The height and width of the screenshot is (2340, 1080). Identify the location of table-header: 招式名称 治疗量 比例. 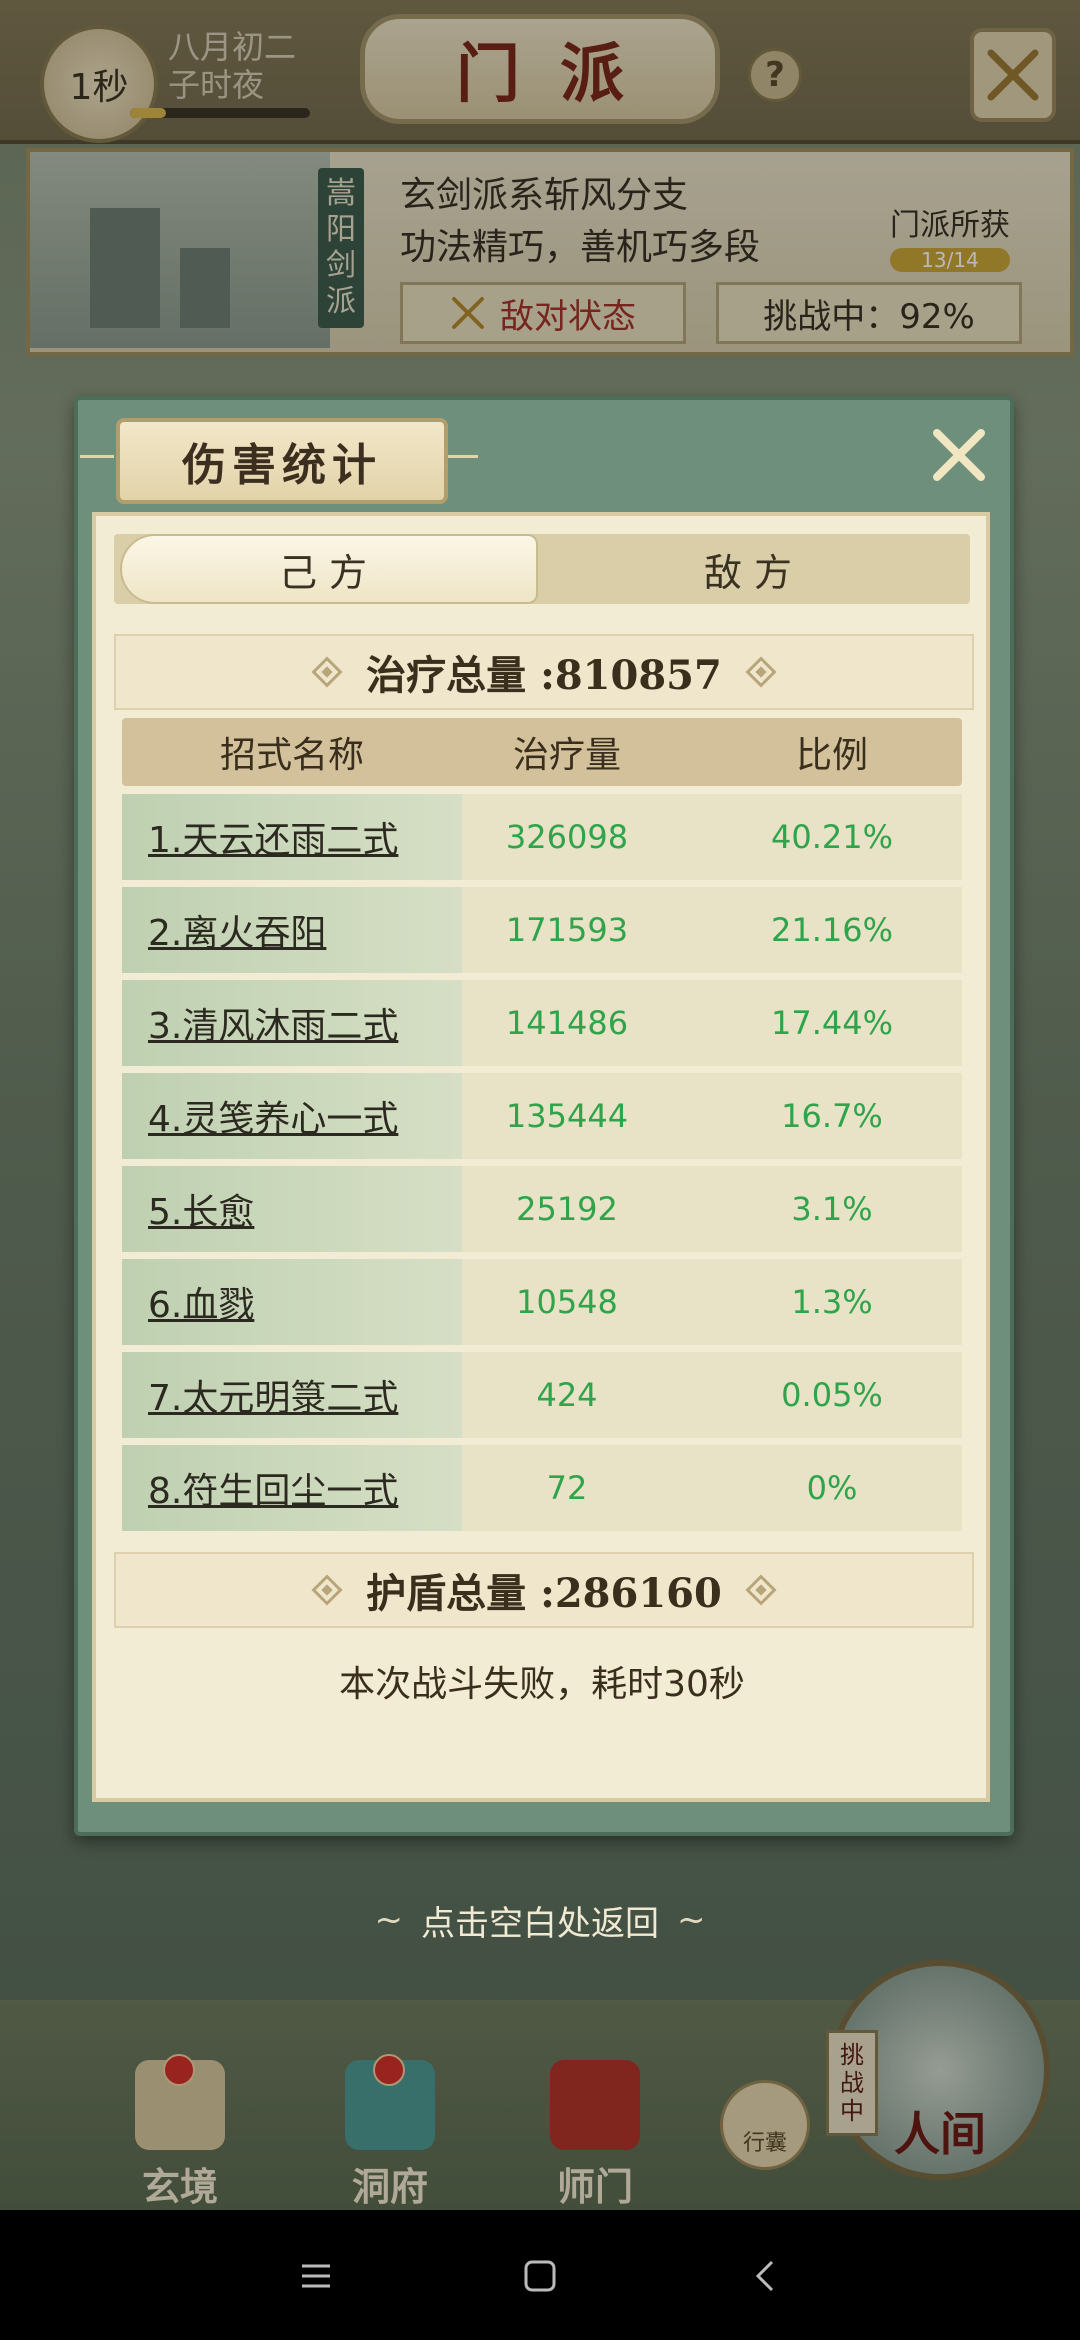
(542, 752).